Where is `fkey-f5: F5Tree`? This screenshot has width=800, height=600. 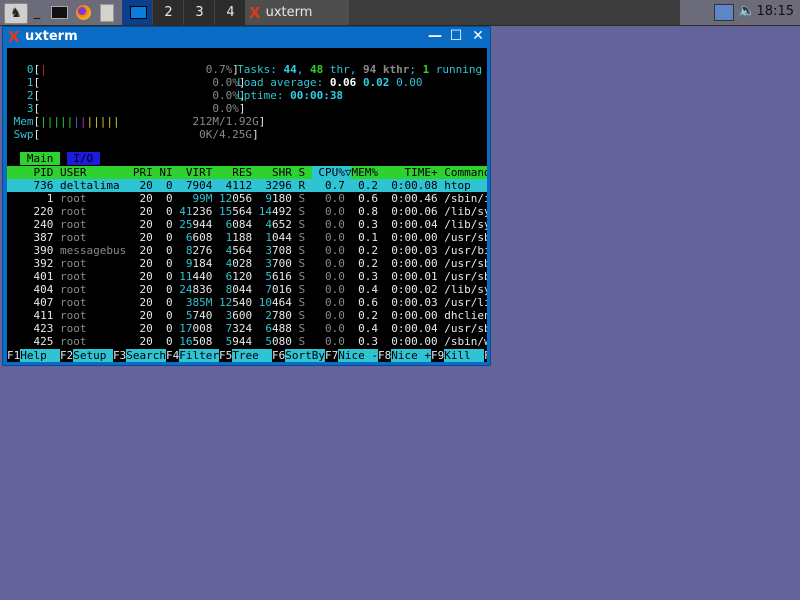
fkey-f5: F5Tree is located at coordinates (245, 355).